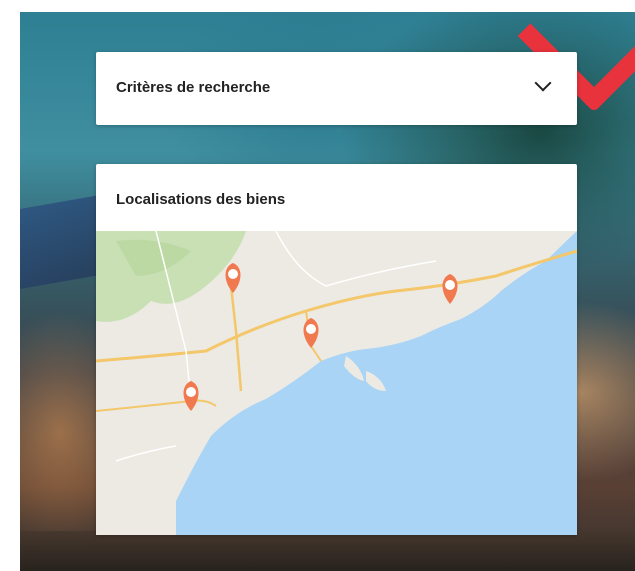 The width and height of the screenshot is (635, 571). I want to click on background-deck, so click(327, 551).